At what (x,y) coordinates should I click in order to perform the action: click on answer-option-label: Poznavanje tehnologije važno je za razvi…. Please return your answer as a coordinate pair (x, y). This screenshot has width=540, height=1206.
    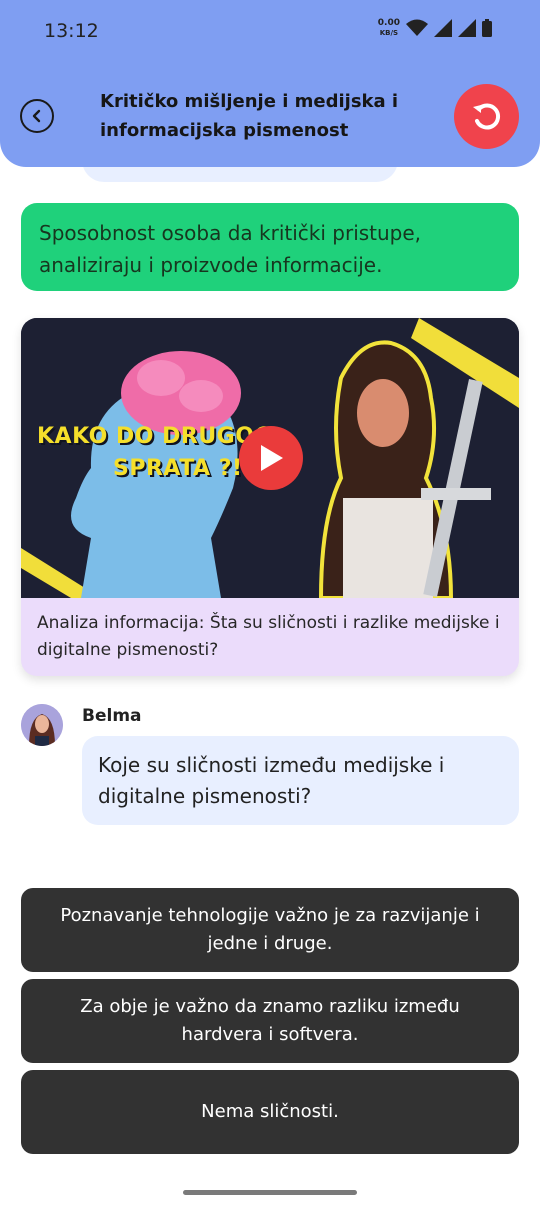
    Looking at the image, I should click on (270, 929).